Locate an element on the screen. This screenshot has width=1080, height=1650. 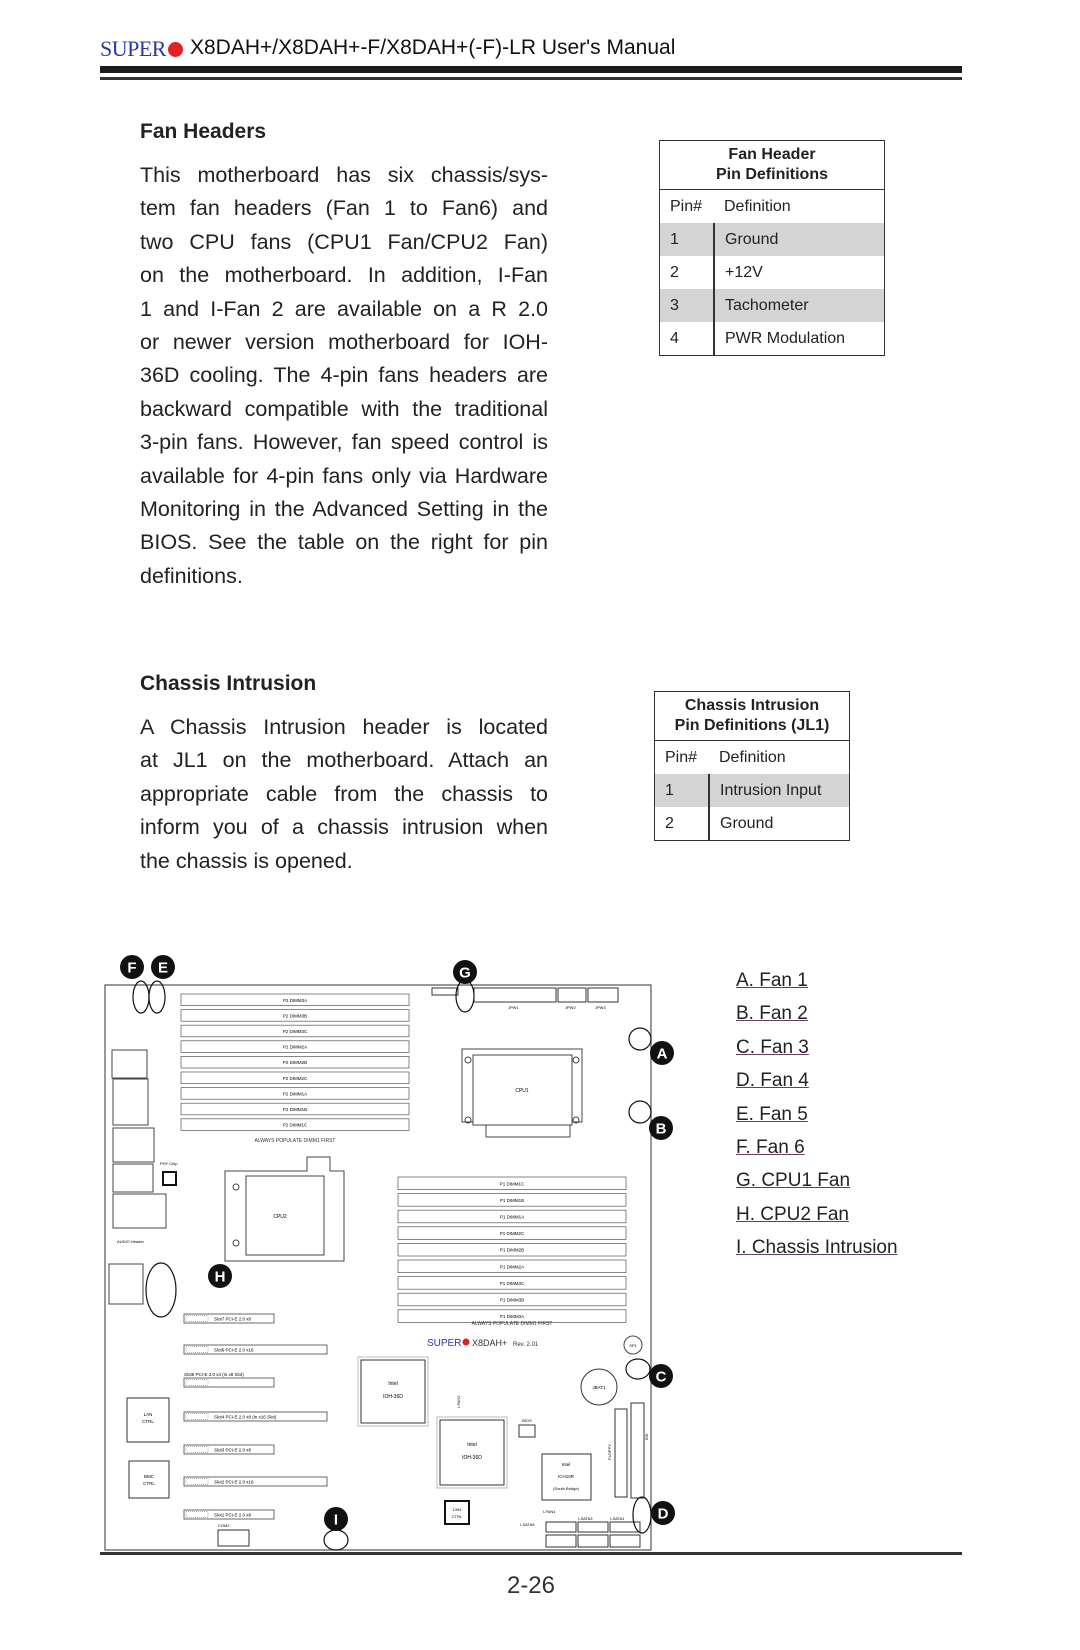
marker-letter: G is located at coordinates (465, 973).